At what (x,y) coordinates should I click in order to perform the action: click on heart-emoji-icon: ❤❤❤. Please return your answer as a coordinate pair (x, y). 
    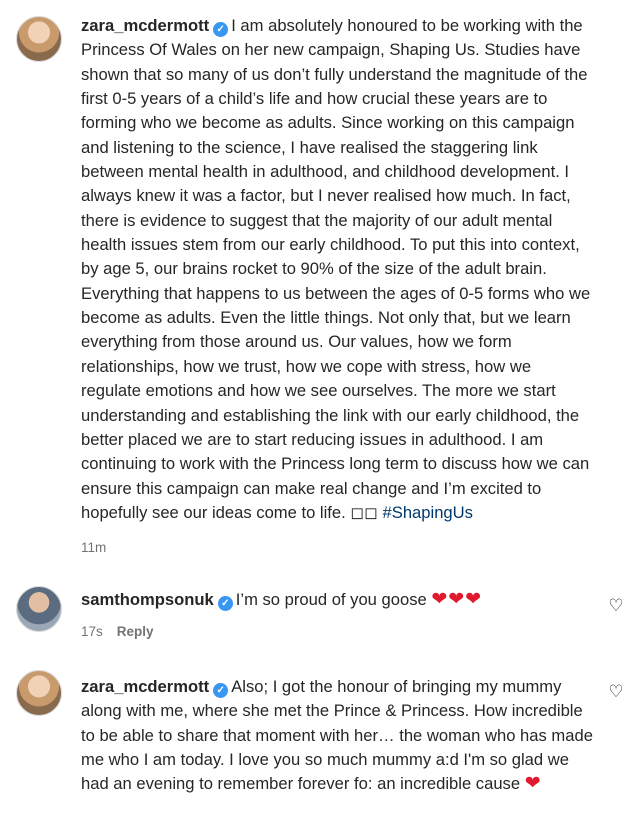
    Looking at the image, I should click on (457, 599).